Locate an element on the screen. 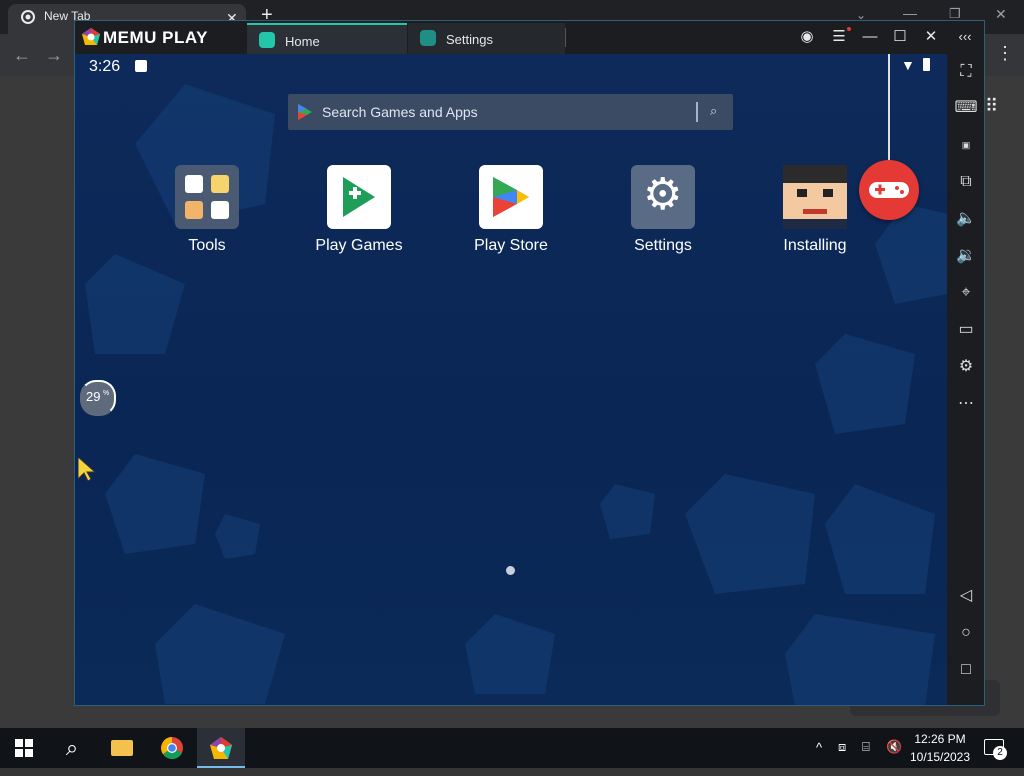  memu-side-toolbar: ⛶ ⌨ ▣ ⧉ 🔈 🔉 ⌖ ▭ ⚙ ⋯ ◁ ○ □ is located at coordinates (965, 379).